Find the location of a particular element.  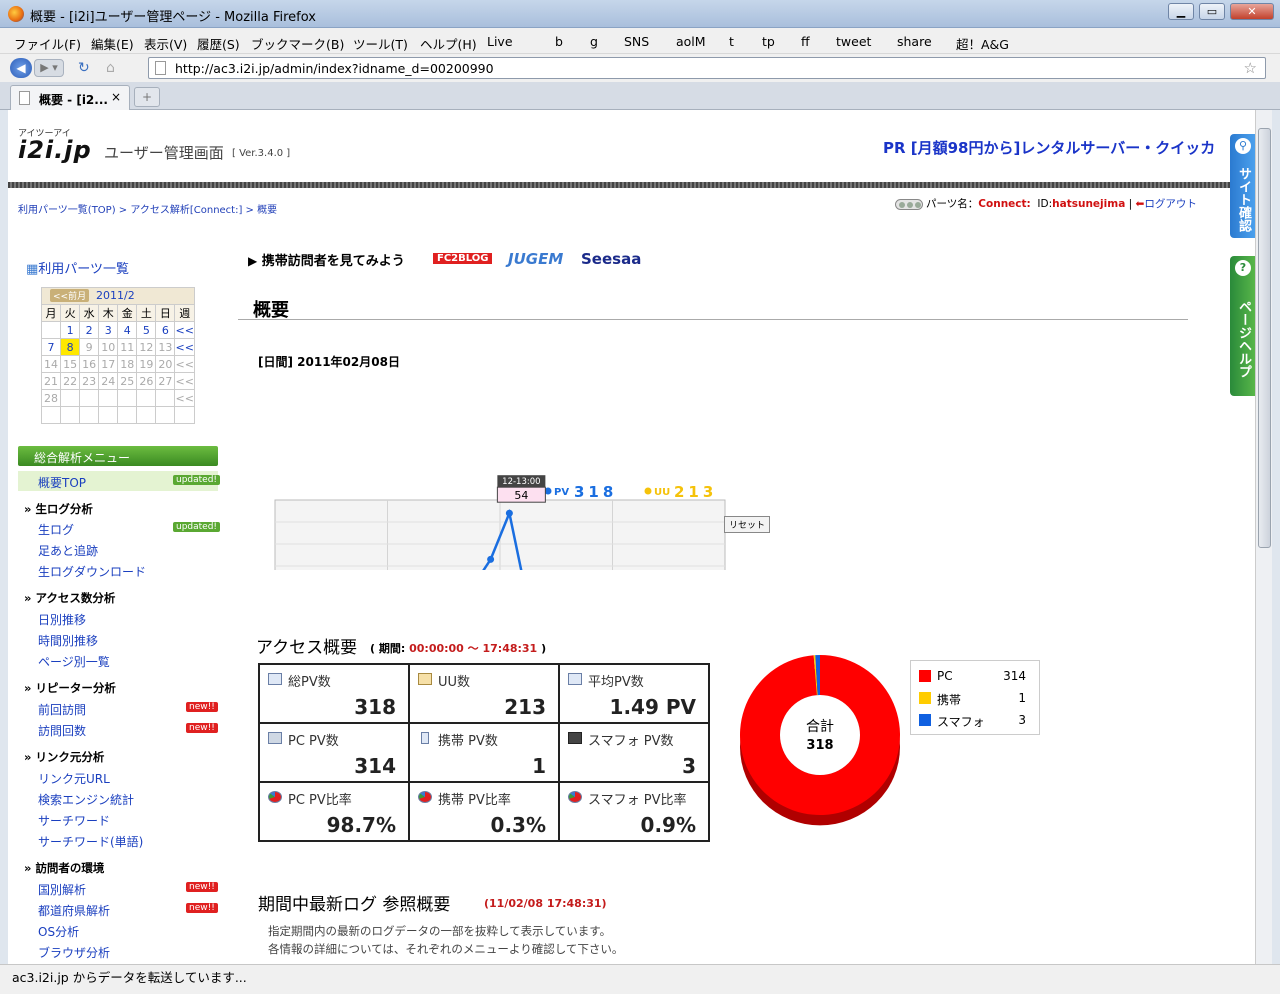

calendar-day: 3 is located at coordinates (108, 330).